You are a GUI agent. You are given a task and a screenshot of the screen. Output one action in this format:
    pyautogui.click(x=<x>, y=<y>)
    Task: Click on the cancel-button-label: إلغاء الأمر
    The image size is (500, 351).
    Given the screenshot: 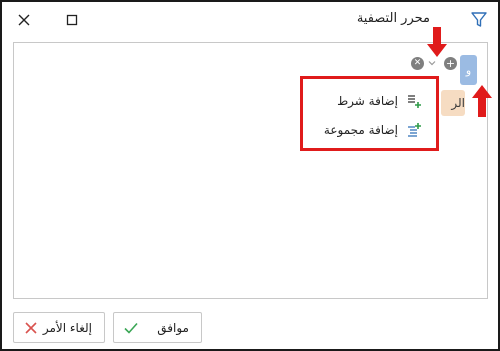 What is the action you would take?
    pyautogui.click(x=67, y=327)
    